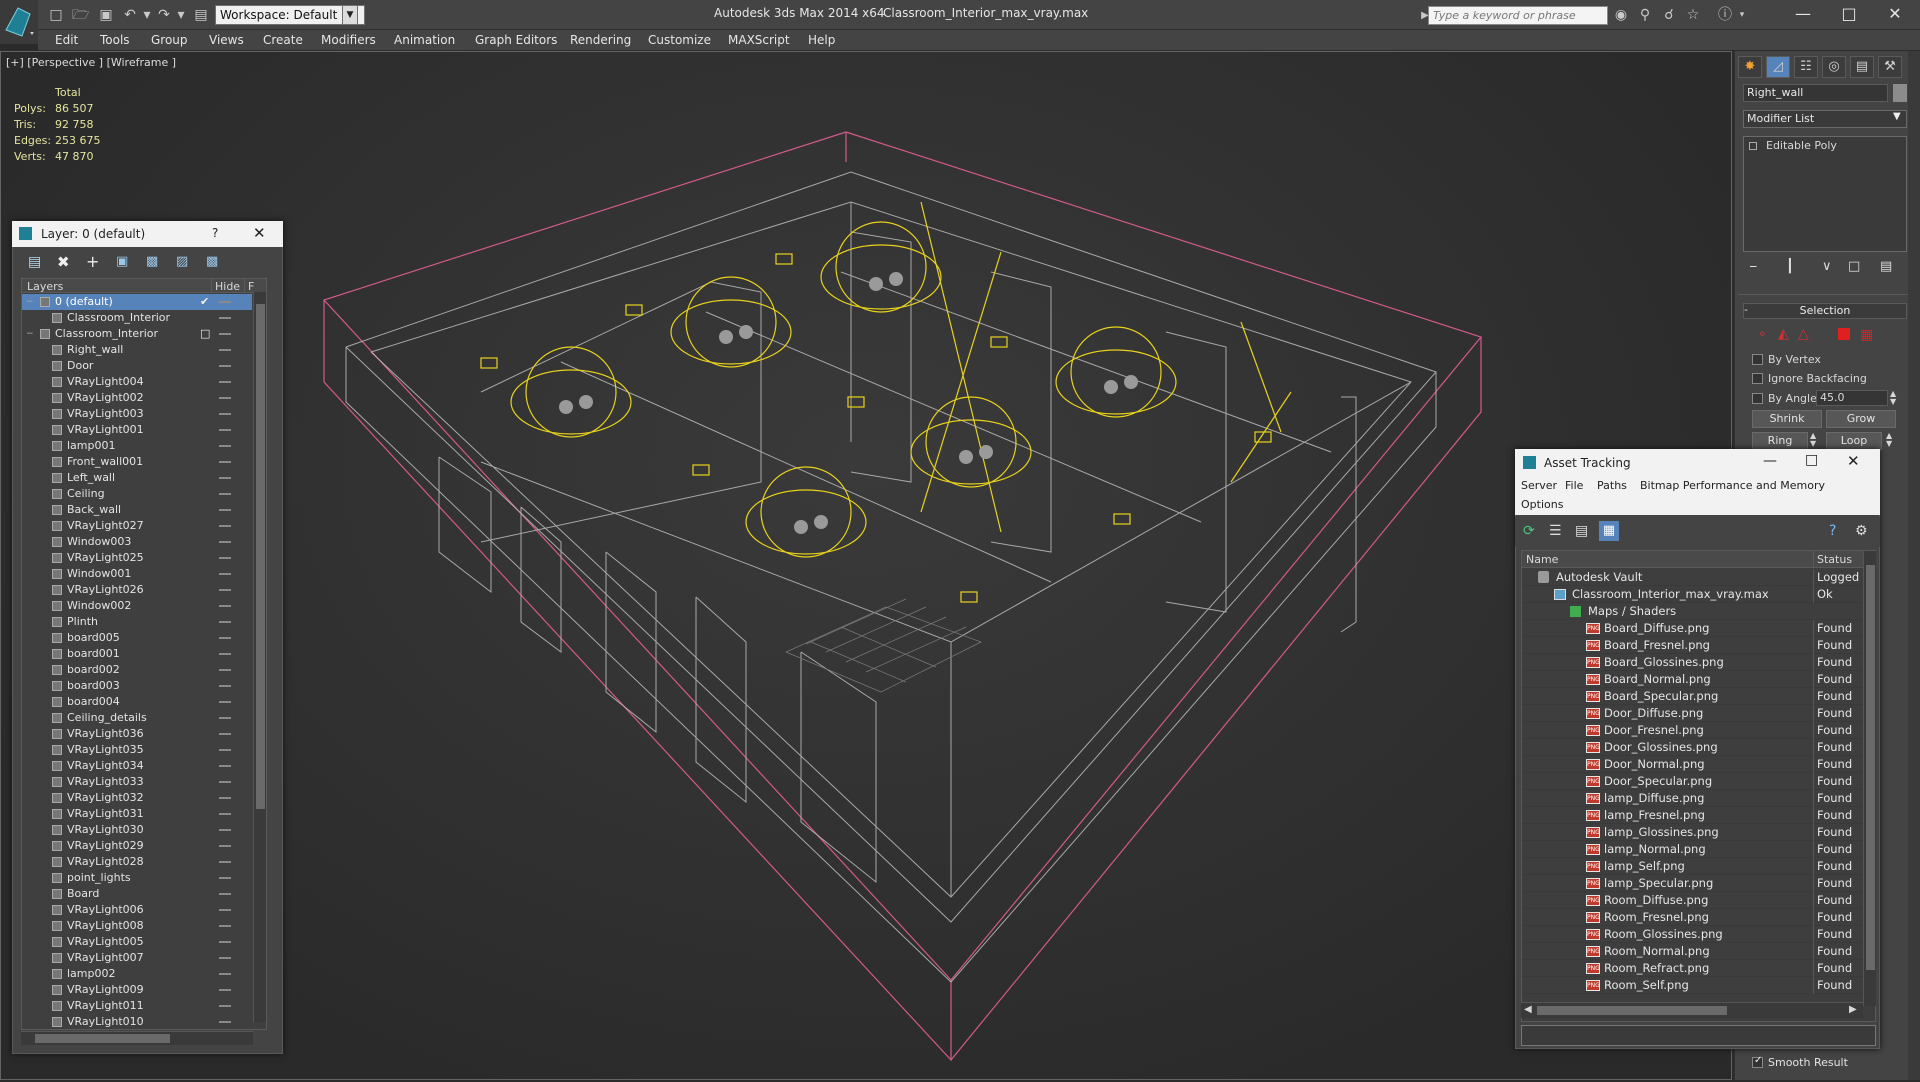 The width and height of the screenshot is (1920, 1082). I want to click on asset-row: Maps / Shaders, so click(1693, 611).